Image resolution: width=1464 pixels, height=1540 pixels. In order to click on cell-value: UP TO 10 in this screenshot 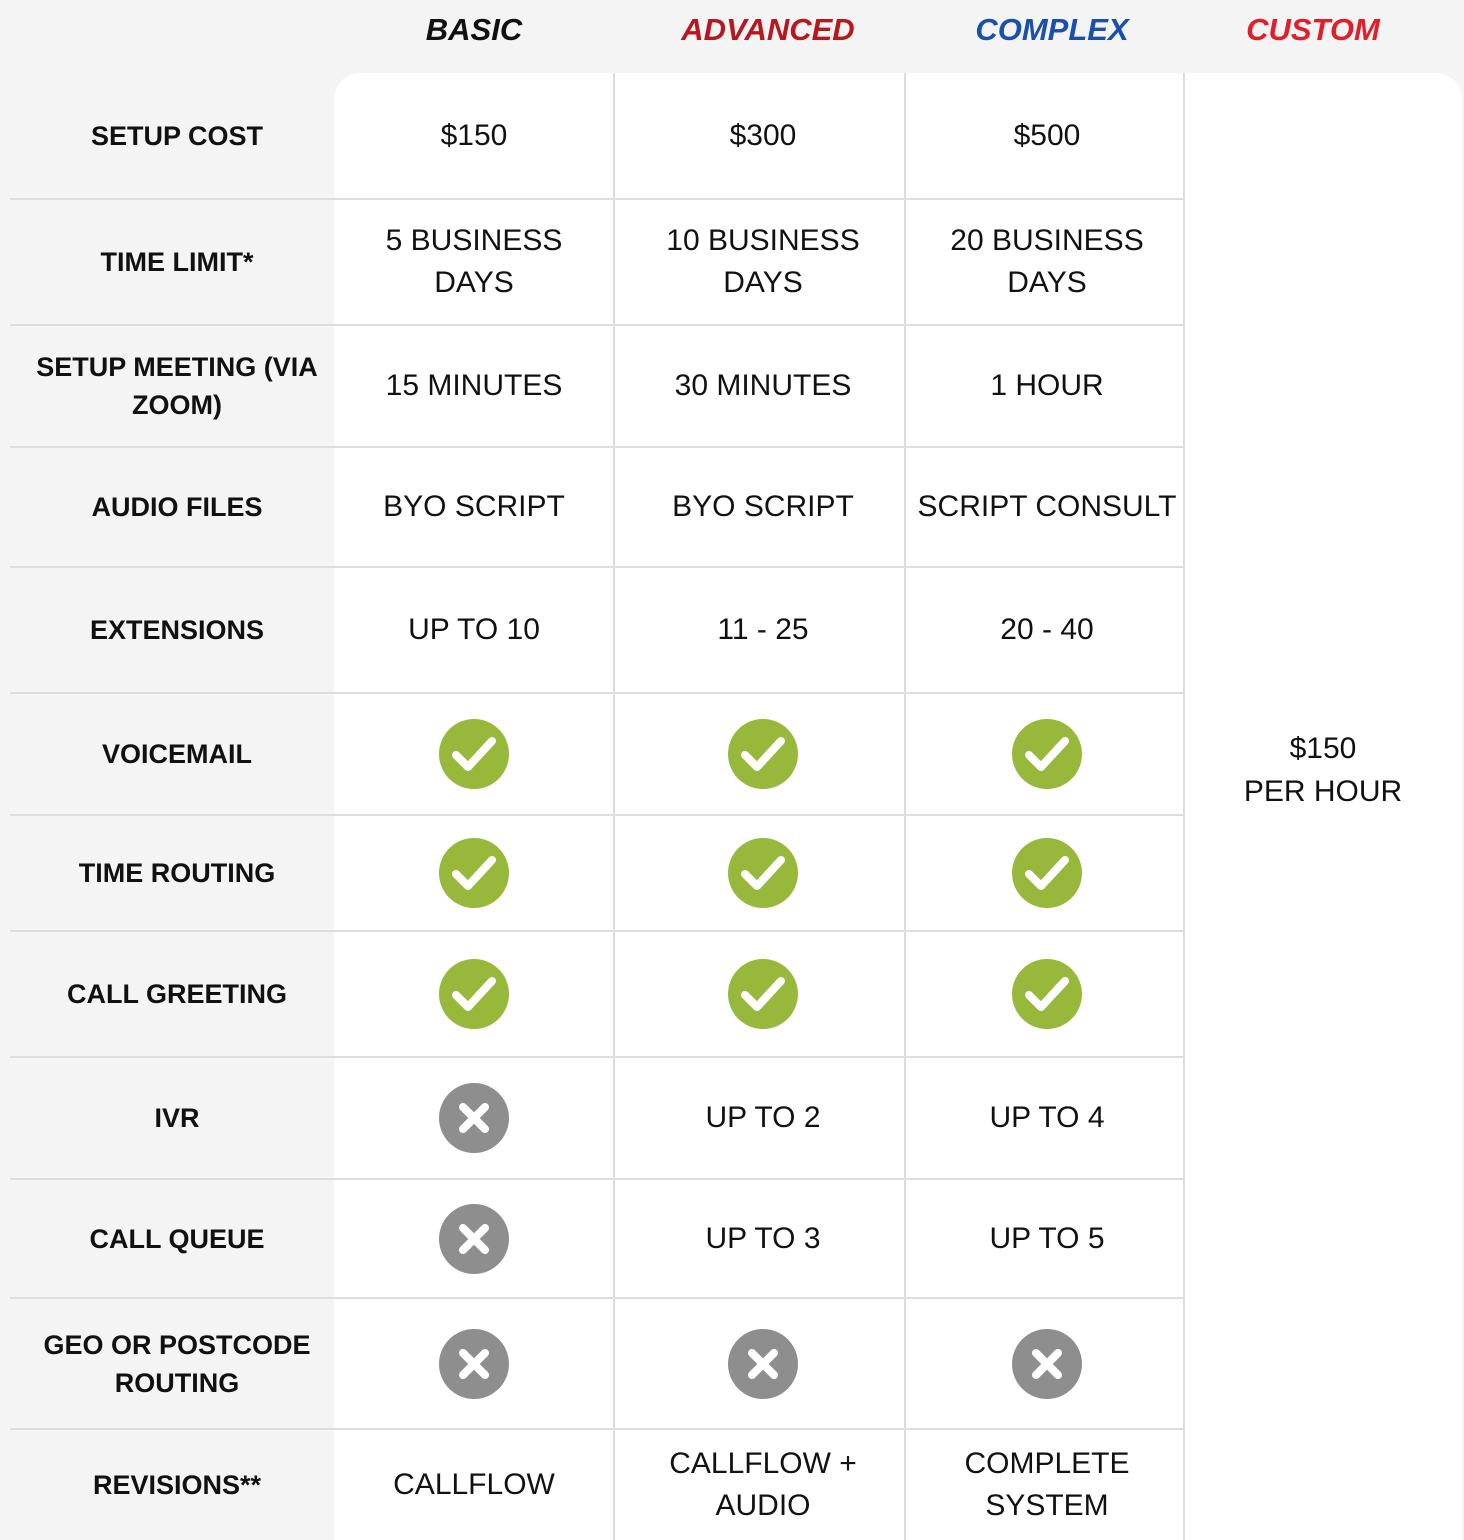, I will do `click(474, 629)`.